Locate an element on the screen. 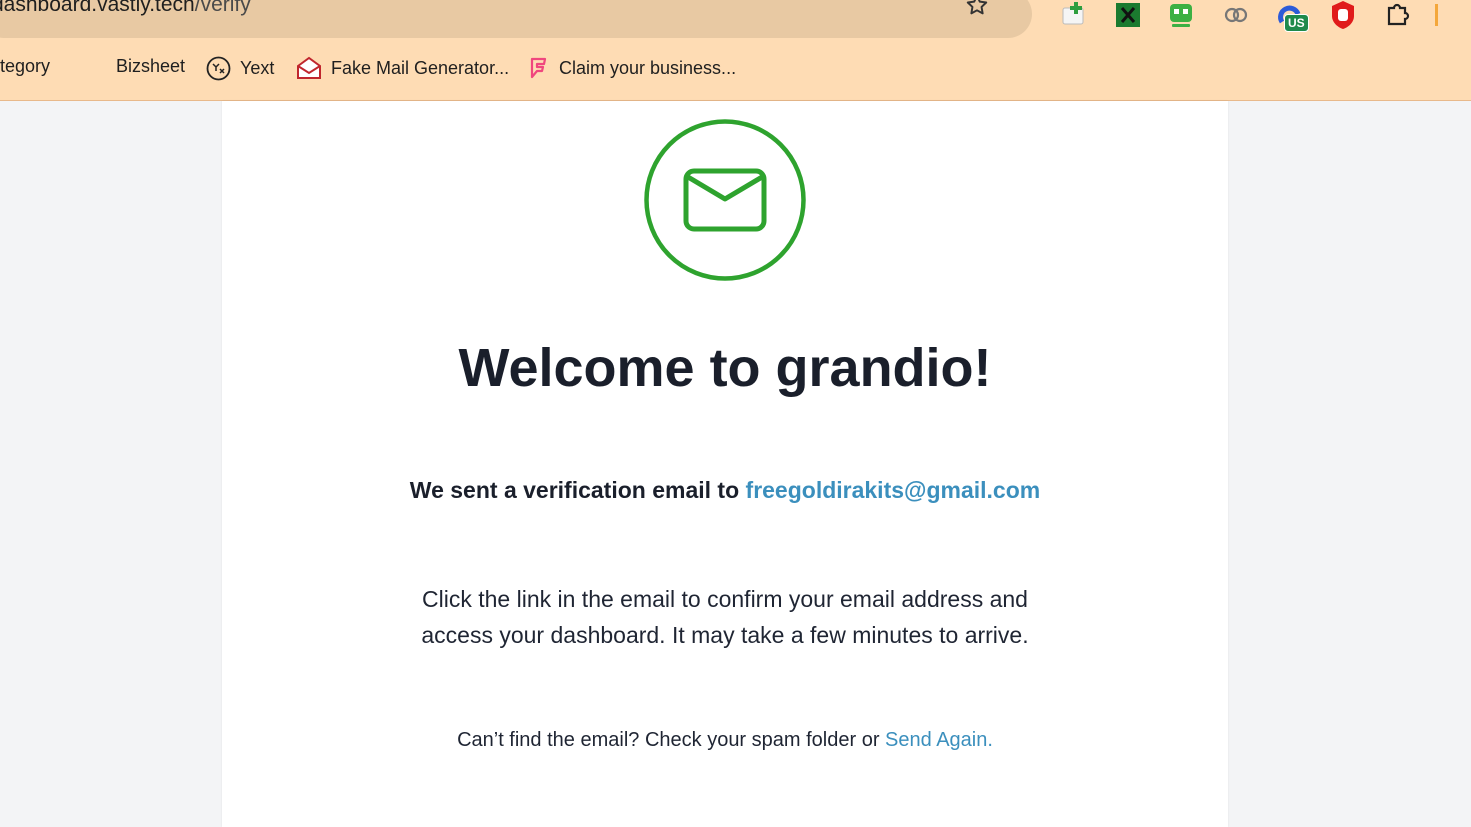 The width and height of the screenshot is (1471, 827). recipient-email: freegoldirakits@gmail.com is located at coordinates (893, 490).